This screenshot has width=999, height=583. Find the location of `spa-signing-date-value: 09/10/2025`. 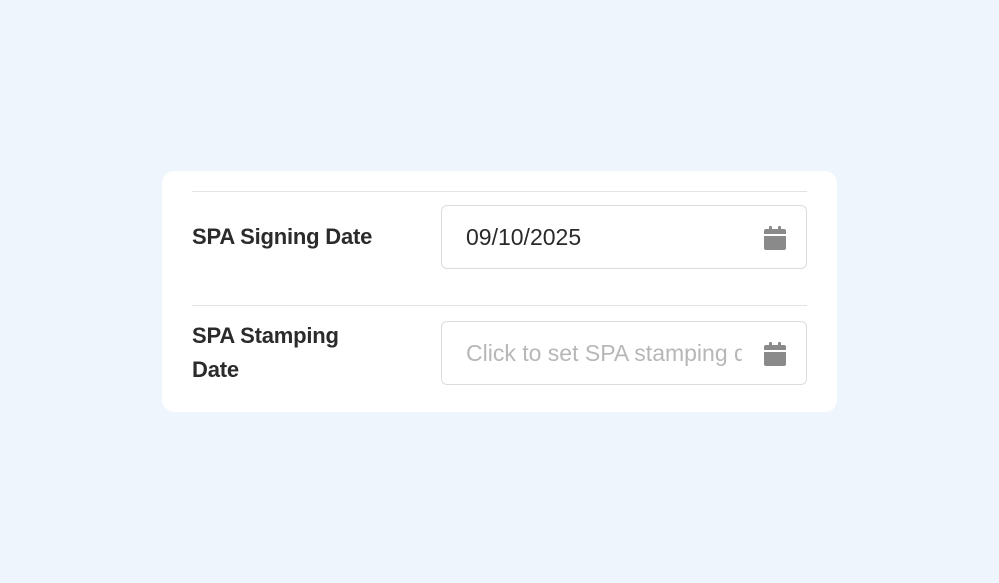

spa-signing-date-value: 09/10/2025 is located at coordinates (604, 237).